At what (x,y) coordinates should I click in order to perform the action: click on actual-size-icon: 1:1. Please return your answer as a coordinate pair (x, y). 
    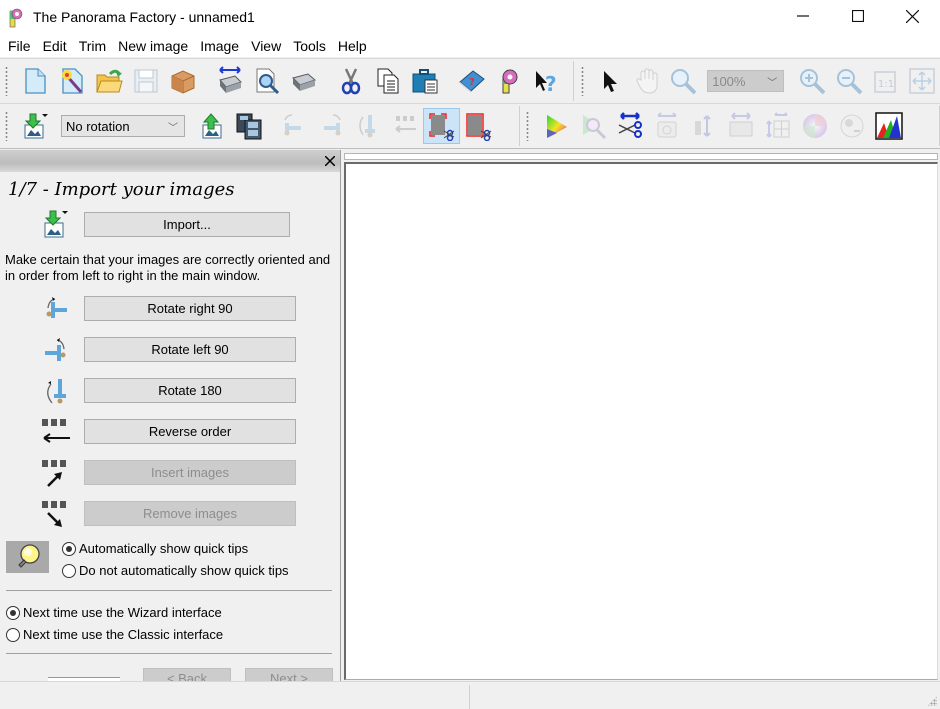
    Looking at the image, I should click on (885, 82).